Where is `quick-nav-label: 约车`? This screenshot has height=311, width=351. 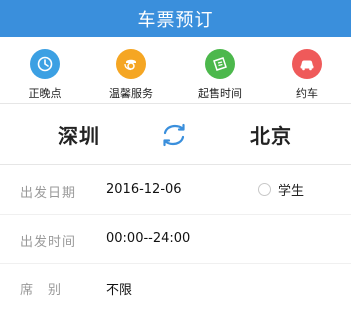 quick-nav-label: 约车 is located at coordinates (307, 93).